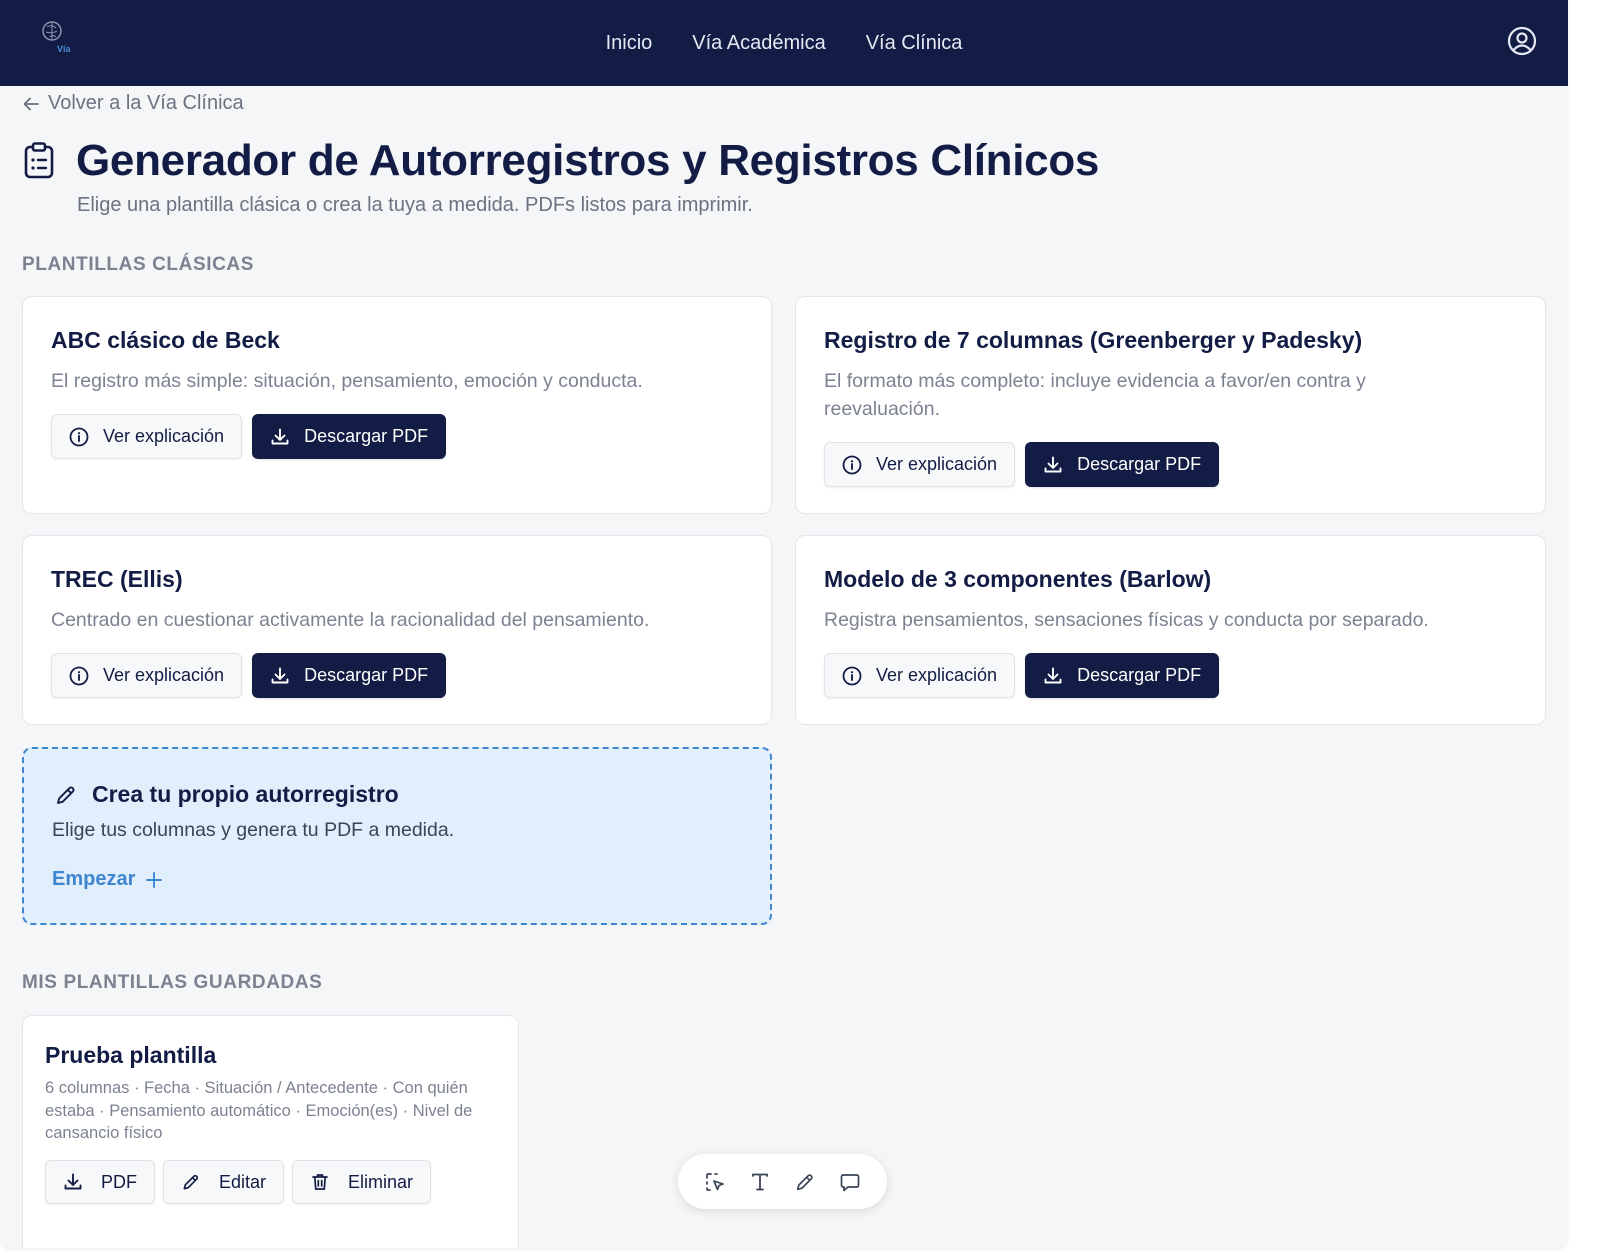  I want to click on delete-label: Eliminar, so click(381, 1181).